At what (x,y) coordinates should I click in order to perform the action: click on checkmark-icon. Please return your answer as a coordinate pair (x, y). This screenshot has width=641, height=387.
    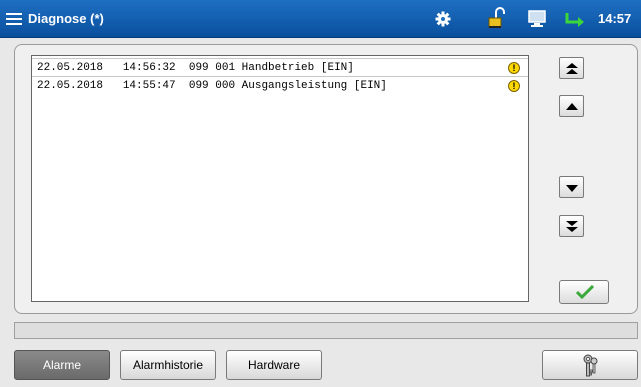
    Looking at the image, I should click on (585, 292).